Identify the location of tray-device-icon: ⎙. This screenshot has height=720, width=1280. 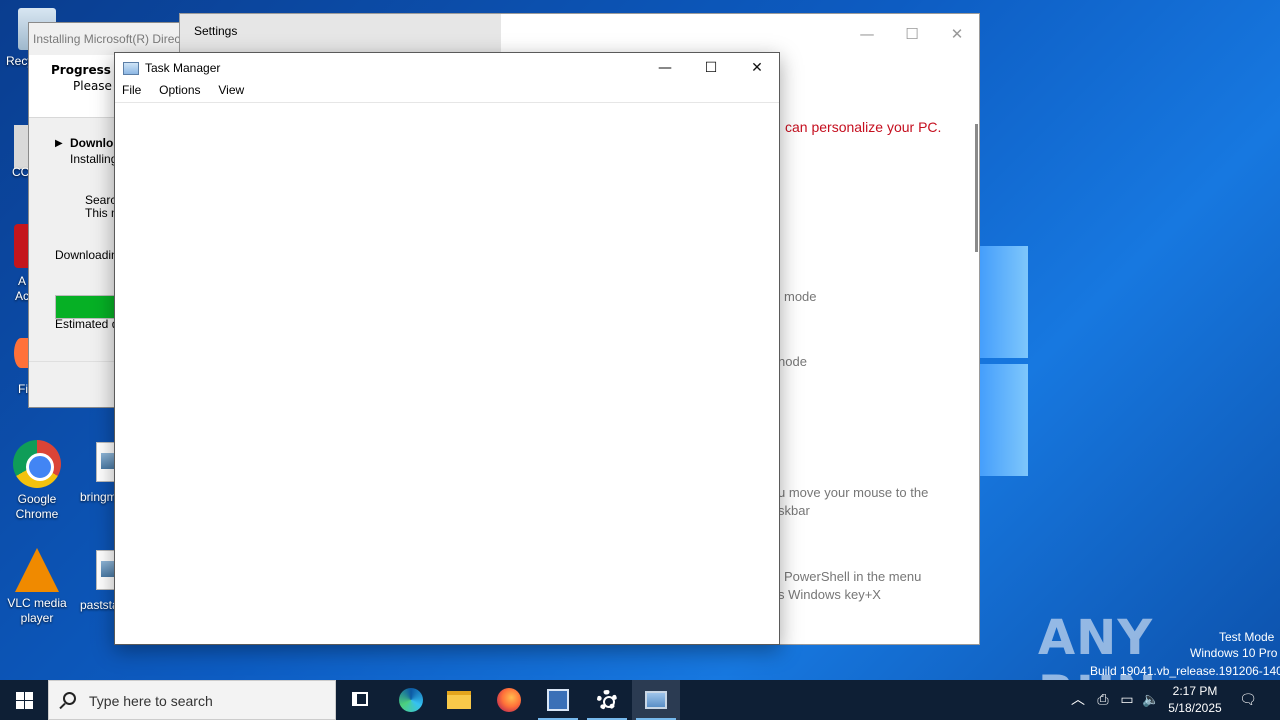
(1103, 700).